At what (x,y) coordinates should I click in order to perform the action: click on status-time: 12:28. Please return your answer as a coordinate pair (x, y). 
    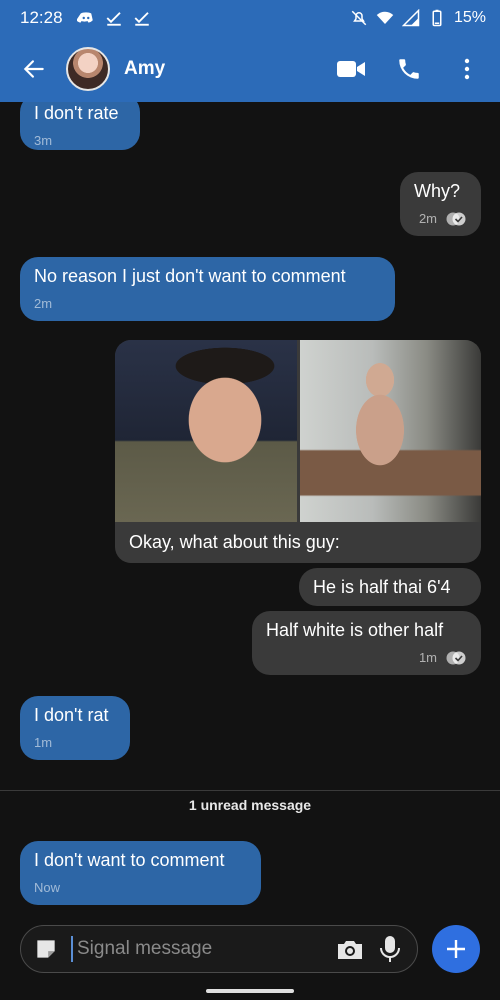
    Looking at the image, I should click on (41, 17).